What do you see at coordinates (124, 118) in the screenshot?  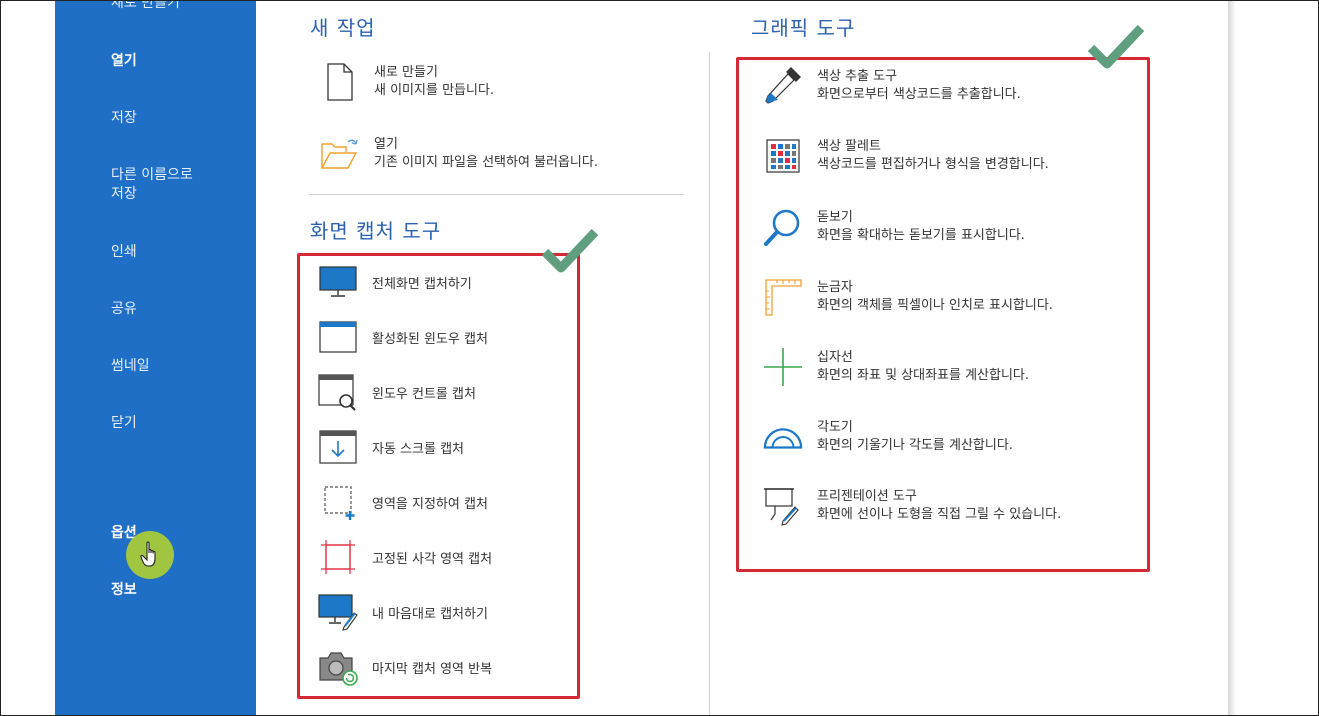 I see `sidebar-item-save: 저장` at bounding box center [124, 118].